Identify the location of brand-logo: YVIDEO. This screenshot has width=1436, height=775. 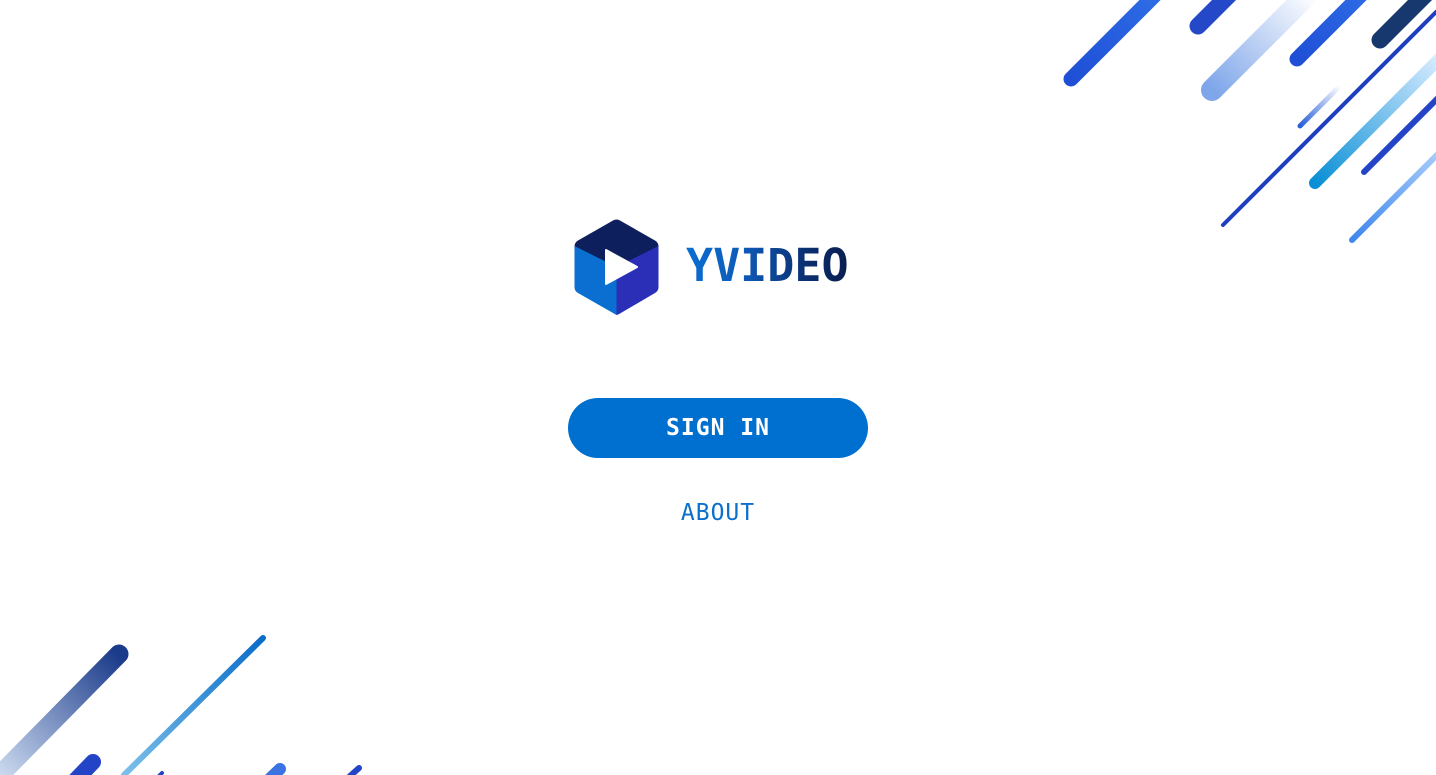
(711, 267).